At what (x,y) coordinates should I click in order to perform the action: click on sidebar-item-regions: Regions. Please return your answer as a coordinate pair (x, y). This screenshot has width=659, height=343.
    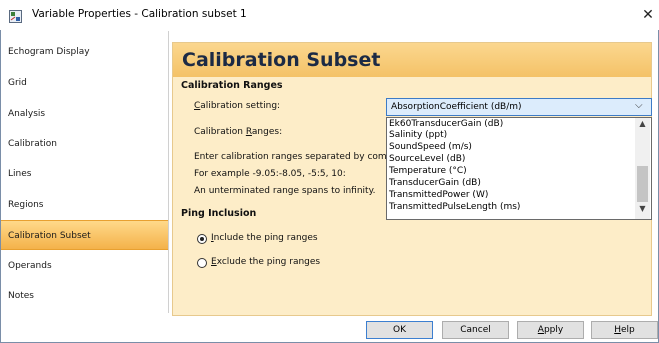
    Looking at the image, I should click on (84, 205).